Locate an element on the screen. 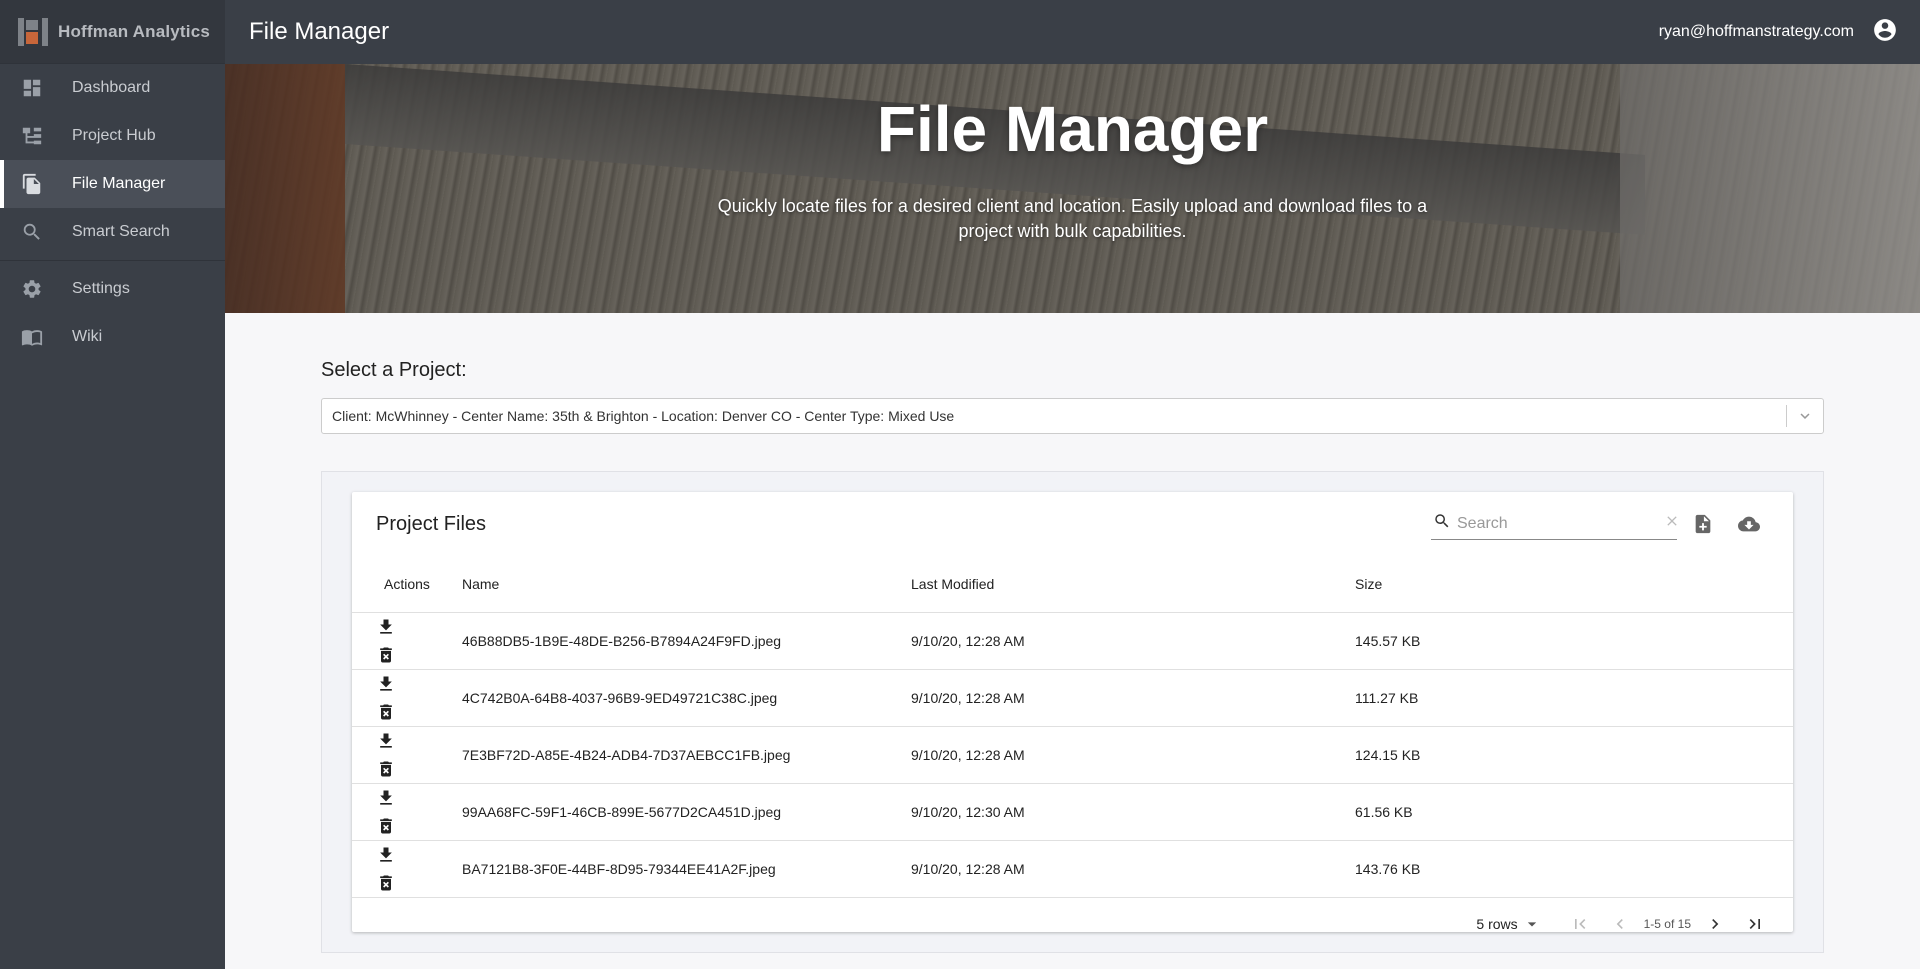 Image resolution: width=1920 pixels, height=969 pixels. first-page-button is located at coordinates (1580, 924).